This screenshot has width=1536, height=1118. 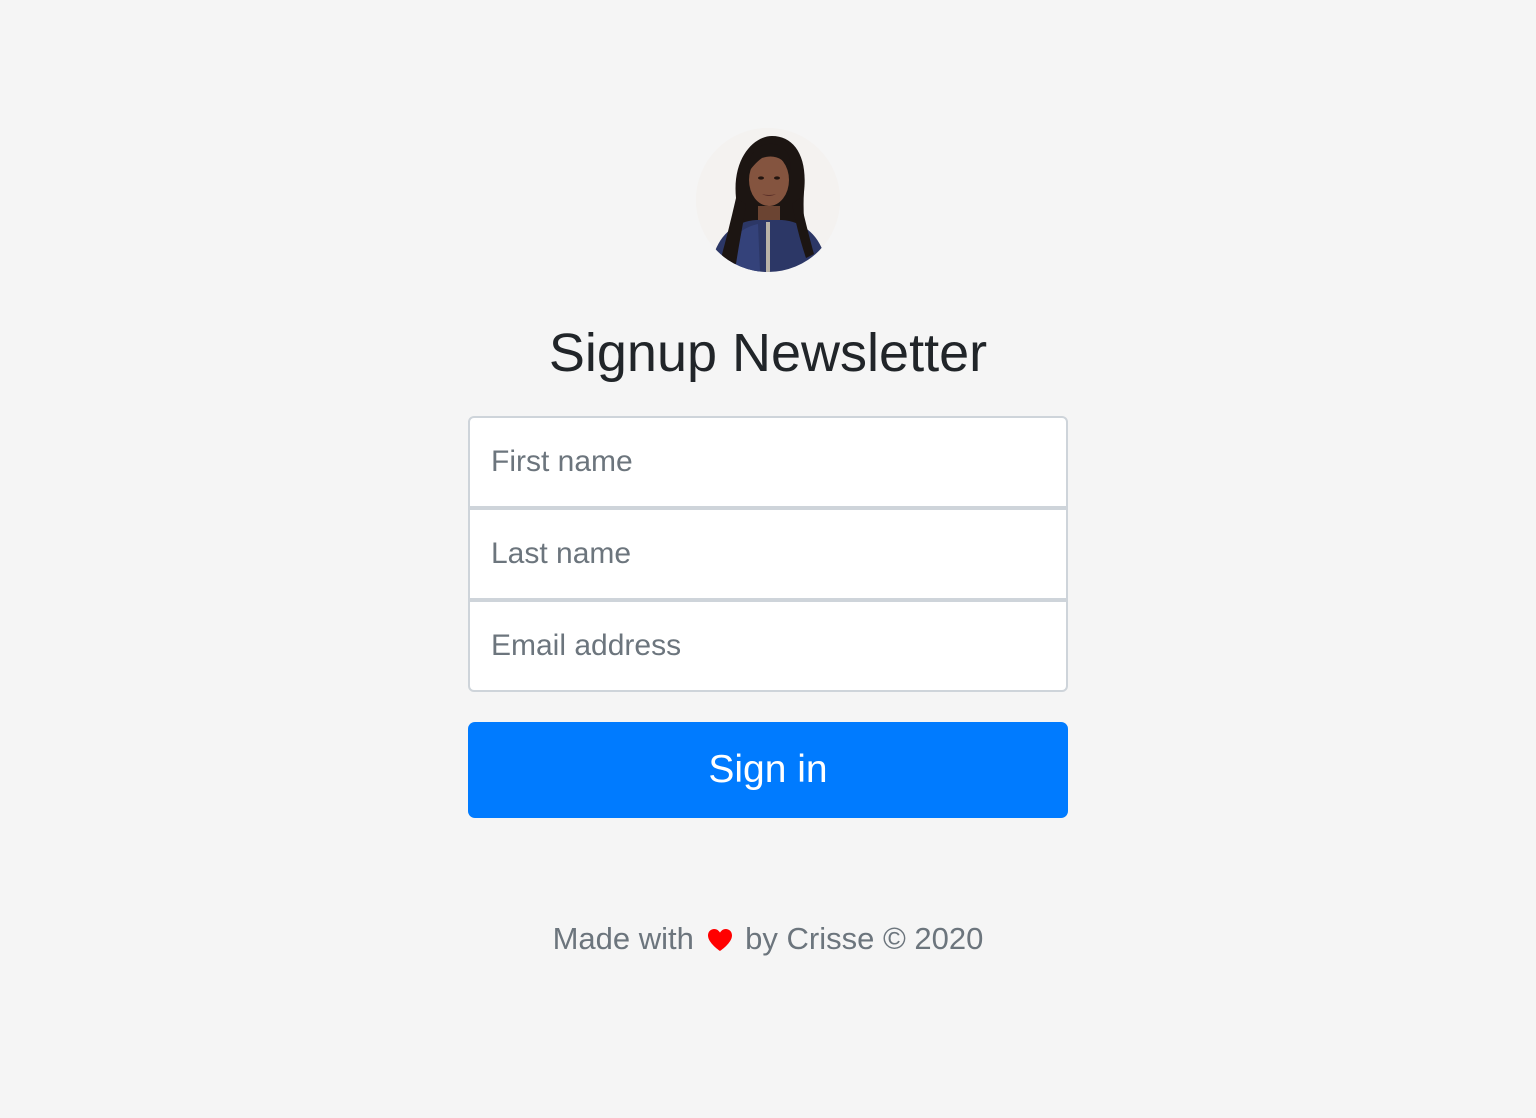 I want to click on page-title: Signup Newsletter, so click(x=768, y=353).